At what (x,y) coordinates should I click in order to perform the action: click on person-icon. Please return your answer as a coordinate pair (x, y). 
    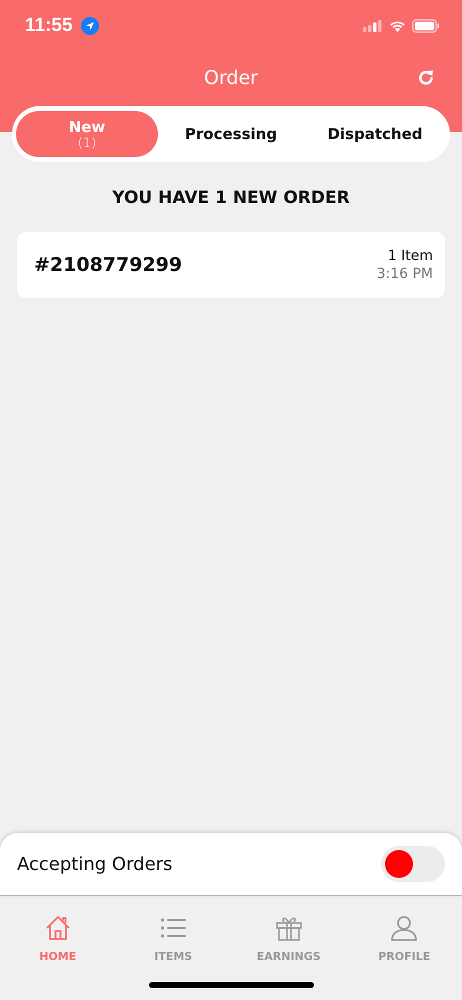
    Looking at the image, I should click on (404, 928).